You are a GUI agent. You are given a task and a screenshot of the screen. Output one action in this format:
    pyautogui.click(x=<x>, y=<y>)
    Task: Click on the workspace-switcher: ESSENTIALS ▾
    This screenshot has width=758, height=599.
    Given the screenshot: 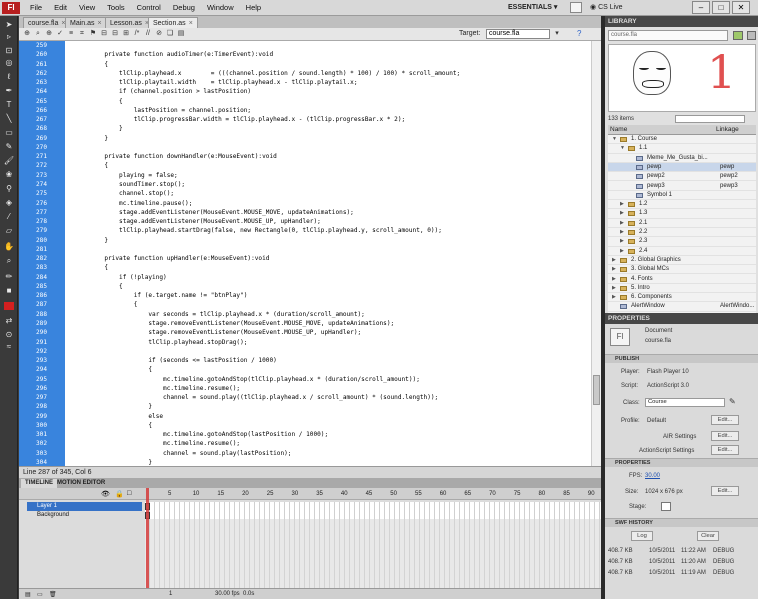 What is the action you would take?
    pyautogui.click(x=532, y=7)
    